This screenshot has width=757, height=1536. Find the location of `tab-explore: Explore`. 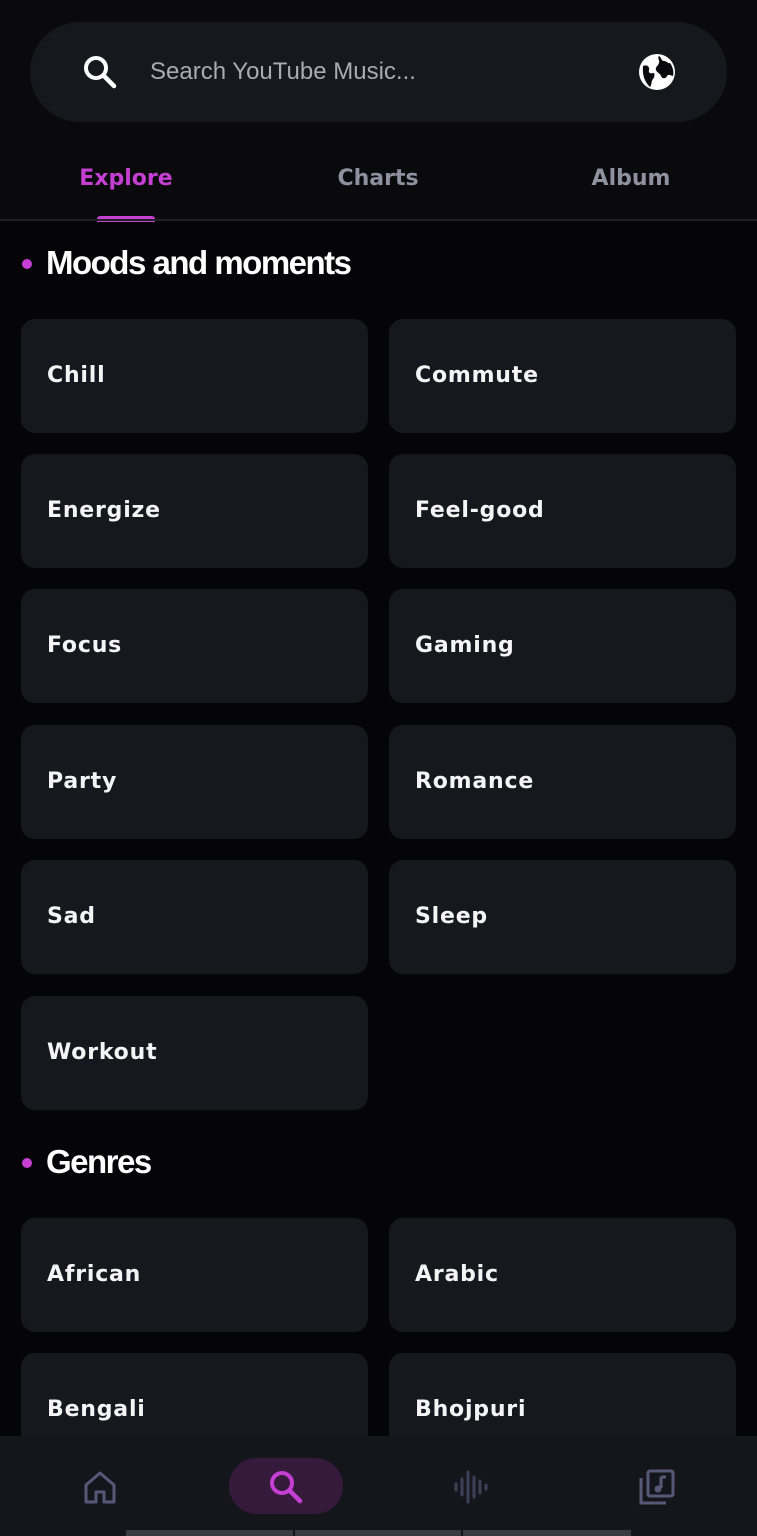

tab-explore: Explore is located at coordinates (126, 178).